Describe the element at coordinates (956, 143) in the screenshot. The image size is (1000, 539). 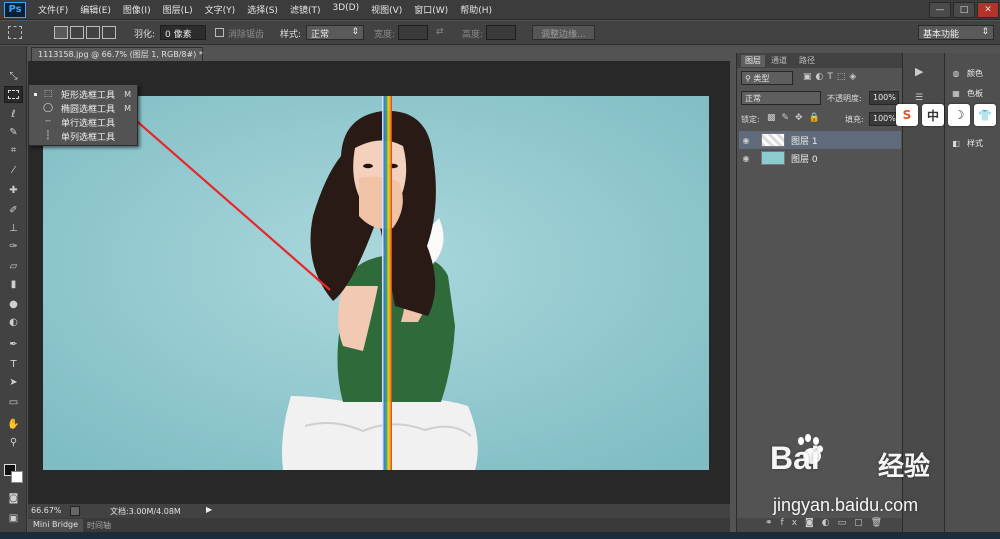
I see `styles-icon: ◧` at that location.